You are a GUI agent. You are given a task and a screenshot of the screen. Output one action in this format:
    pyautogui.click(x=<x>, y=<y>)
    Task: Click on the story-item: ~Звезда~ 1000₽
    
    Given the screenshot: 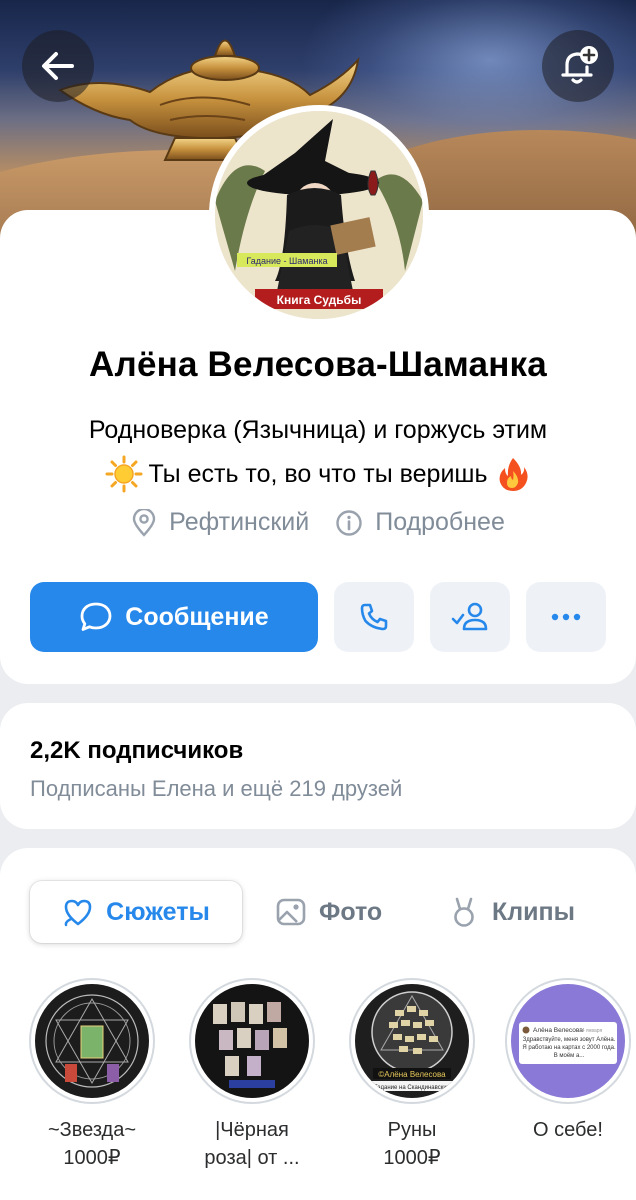 What is the action you would take?
    pyautogui.click(x=92, y=1075)
    